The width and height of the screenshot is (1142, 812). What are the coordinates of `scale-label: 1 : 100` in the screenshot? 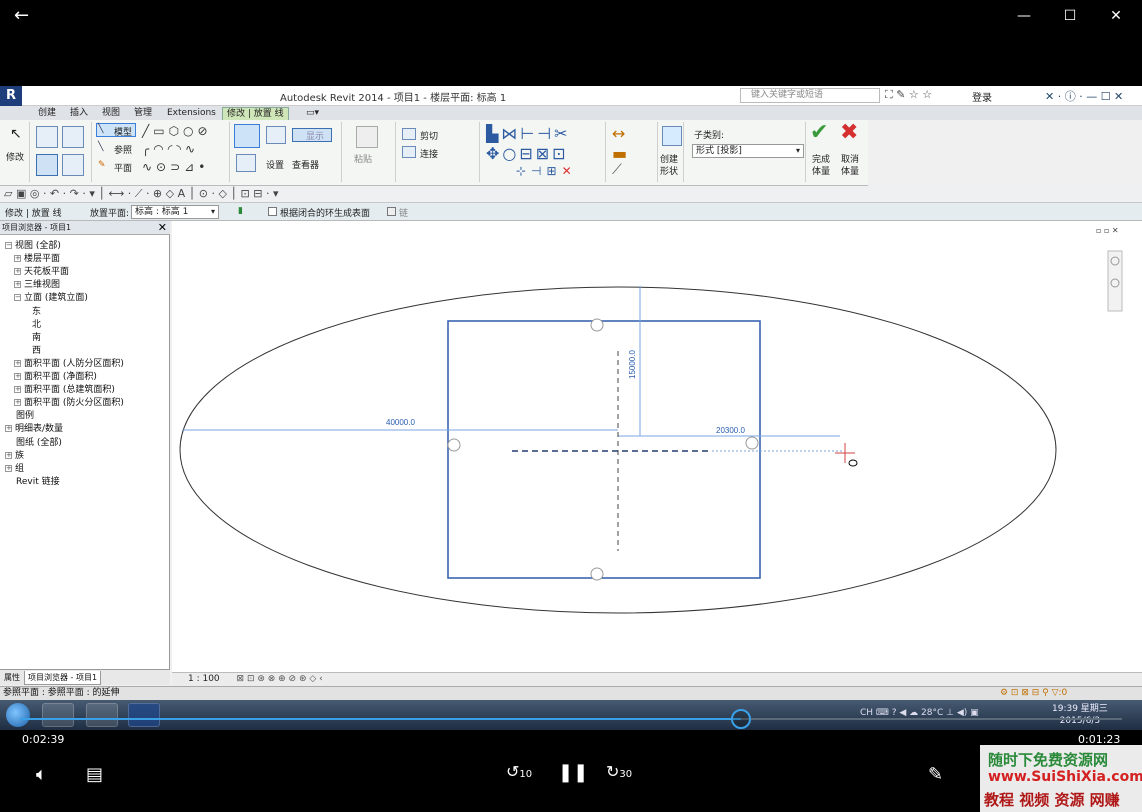 It's located at (204, 679).